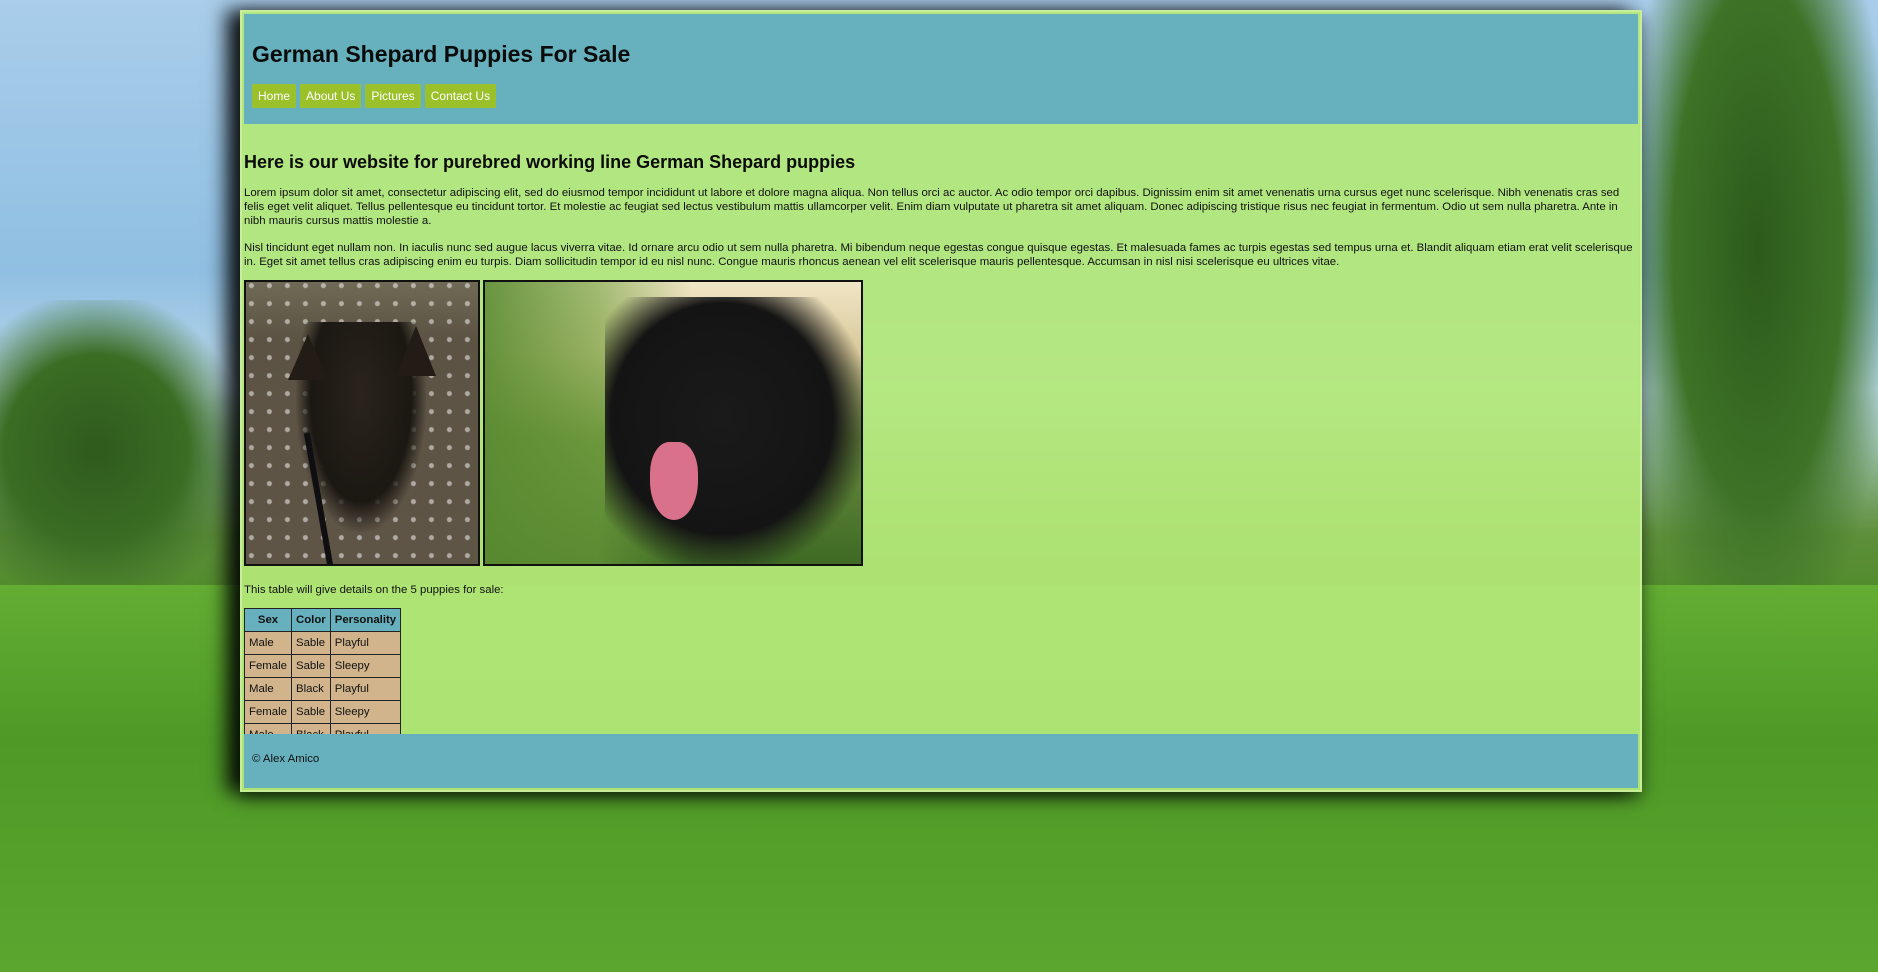 The height and width of the screenshot is (972, 1878). I want to click on puppy-tongue, so click(674, 481).